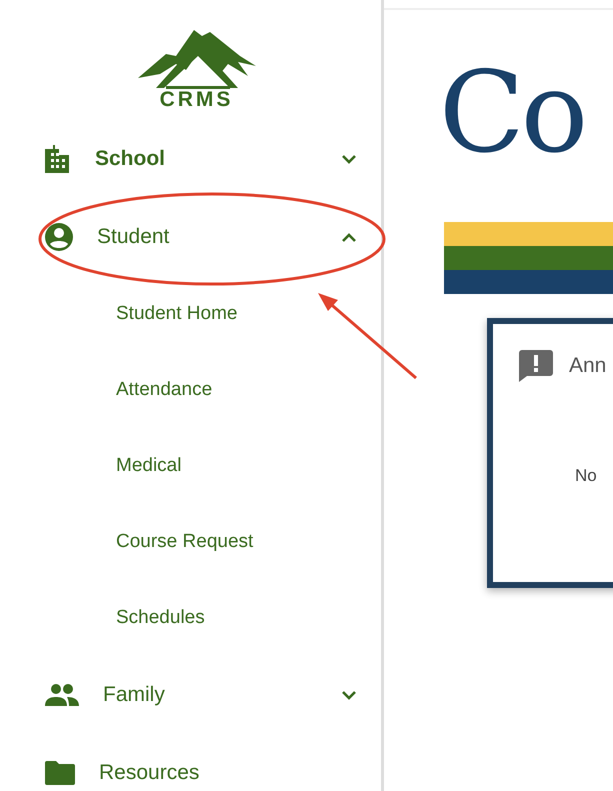 This screenshot has width=613, height=791. I want to click on card-title: Ann, so click(587, 366).